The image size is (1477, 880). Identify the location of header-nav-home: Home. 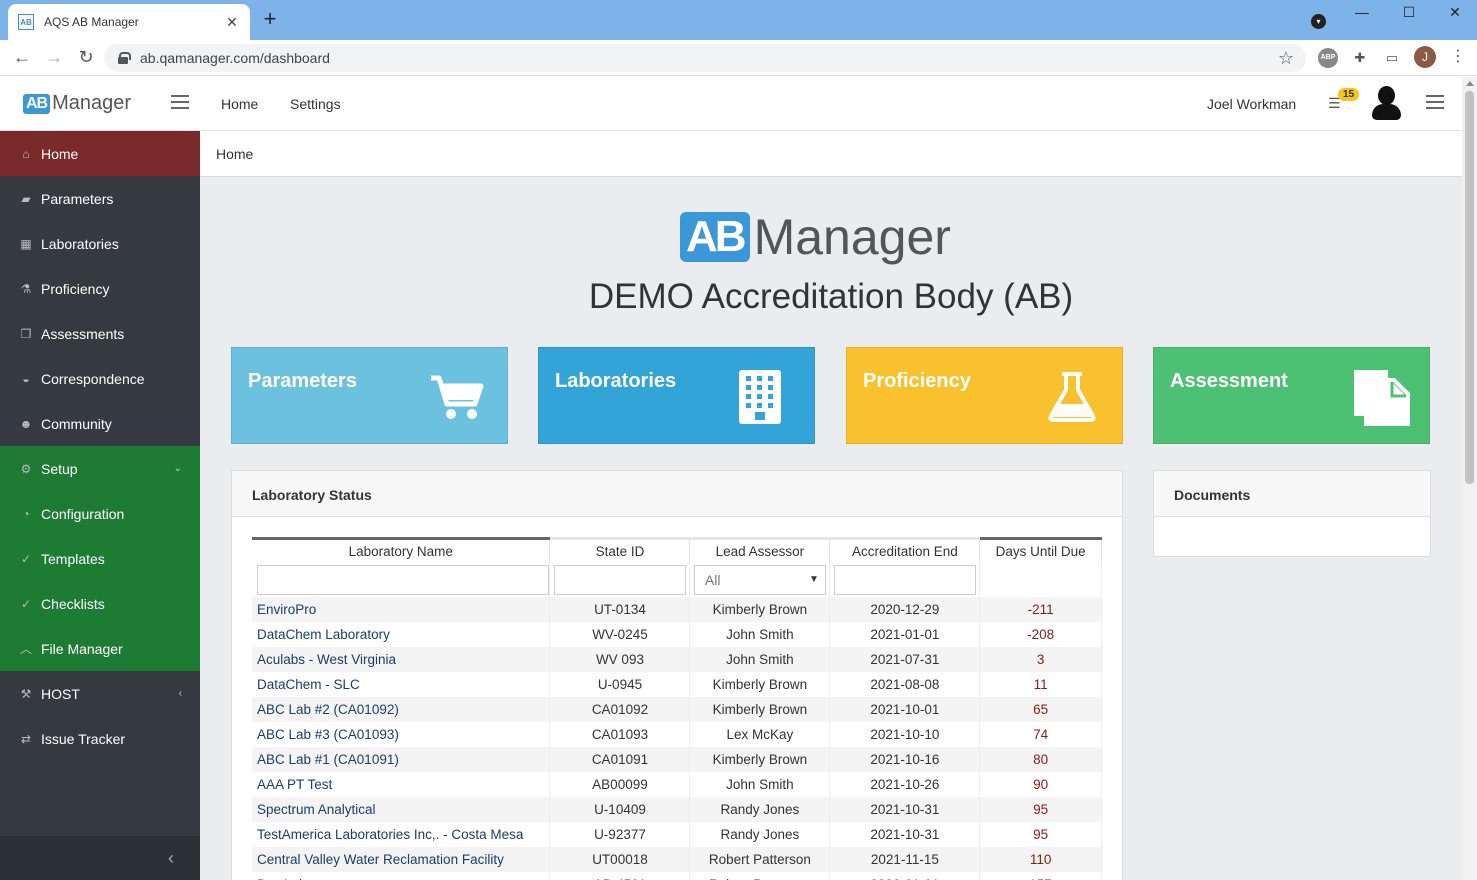
(239, 104).